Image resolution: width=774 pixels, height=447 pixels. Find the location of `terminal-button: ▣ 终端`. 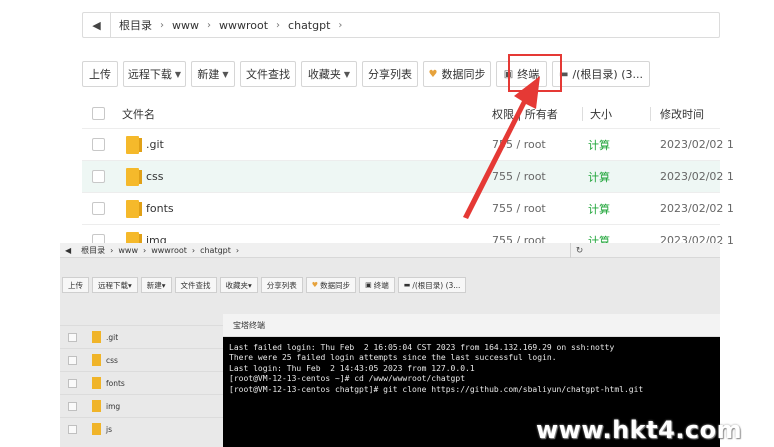

terminal-button: ▣ 终端 is located at coordinates (377, 285).